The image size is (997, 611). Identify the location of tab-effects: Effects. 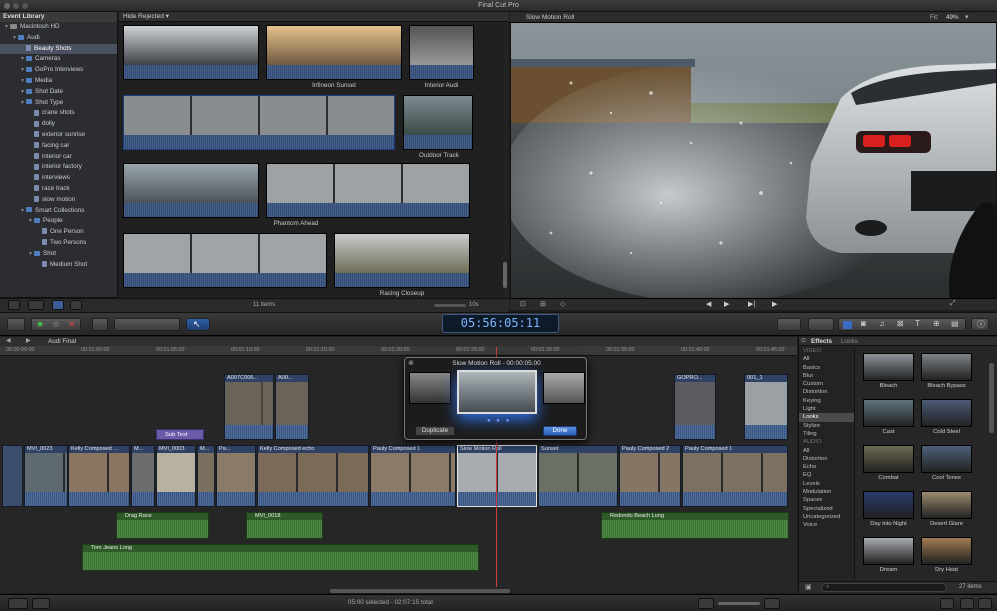
(821, 341).